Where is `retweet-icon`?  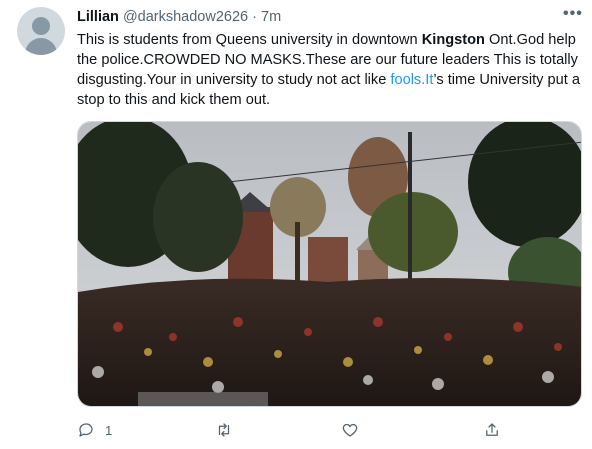 retweet-icon is located at coordinates (224, 430).